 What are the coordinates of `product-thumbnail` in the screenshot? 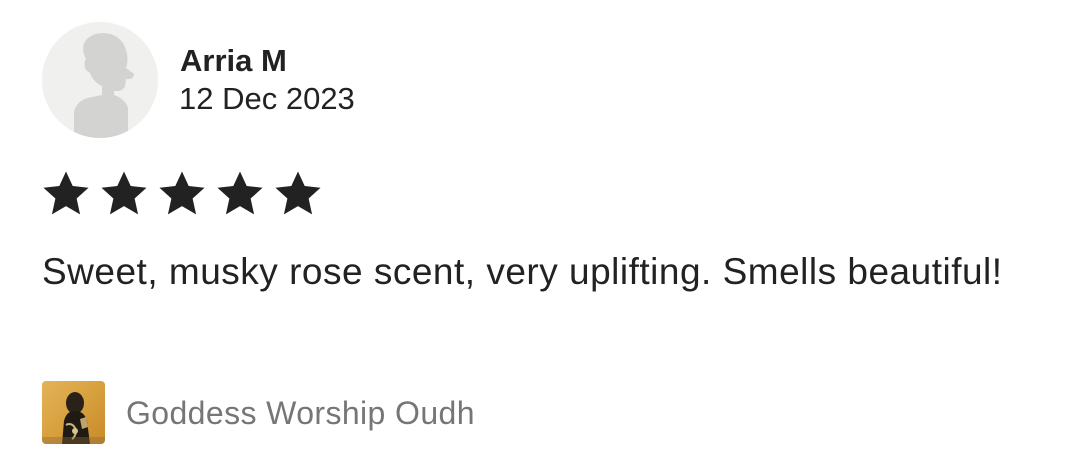 It's located at (73, 412).